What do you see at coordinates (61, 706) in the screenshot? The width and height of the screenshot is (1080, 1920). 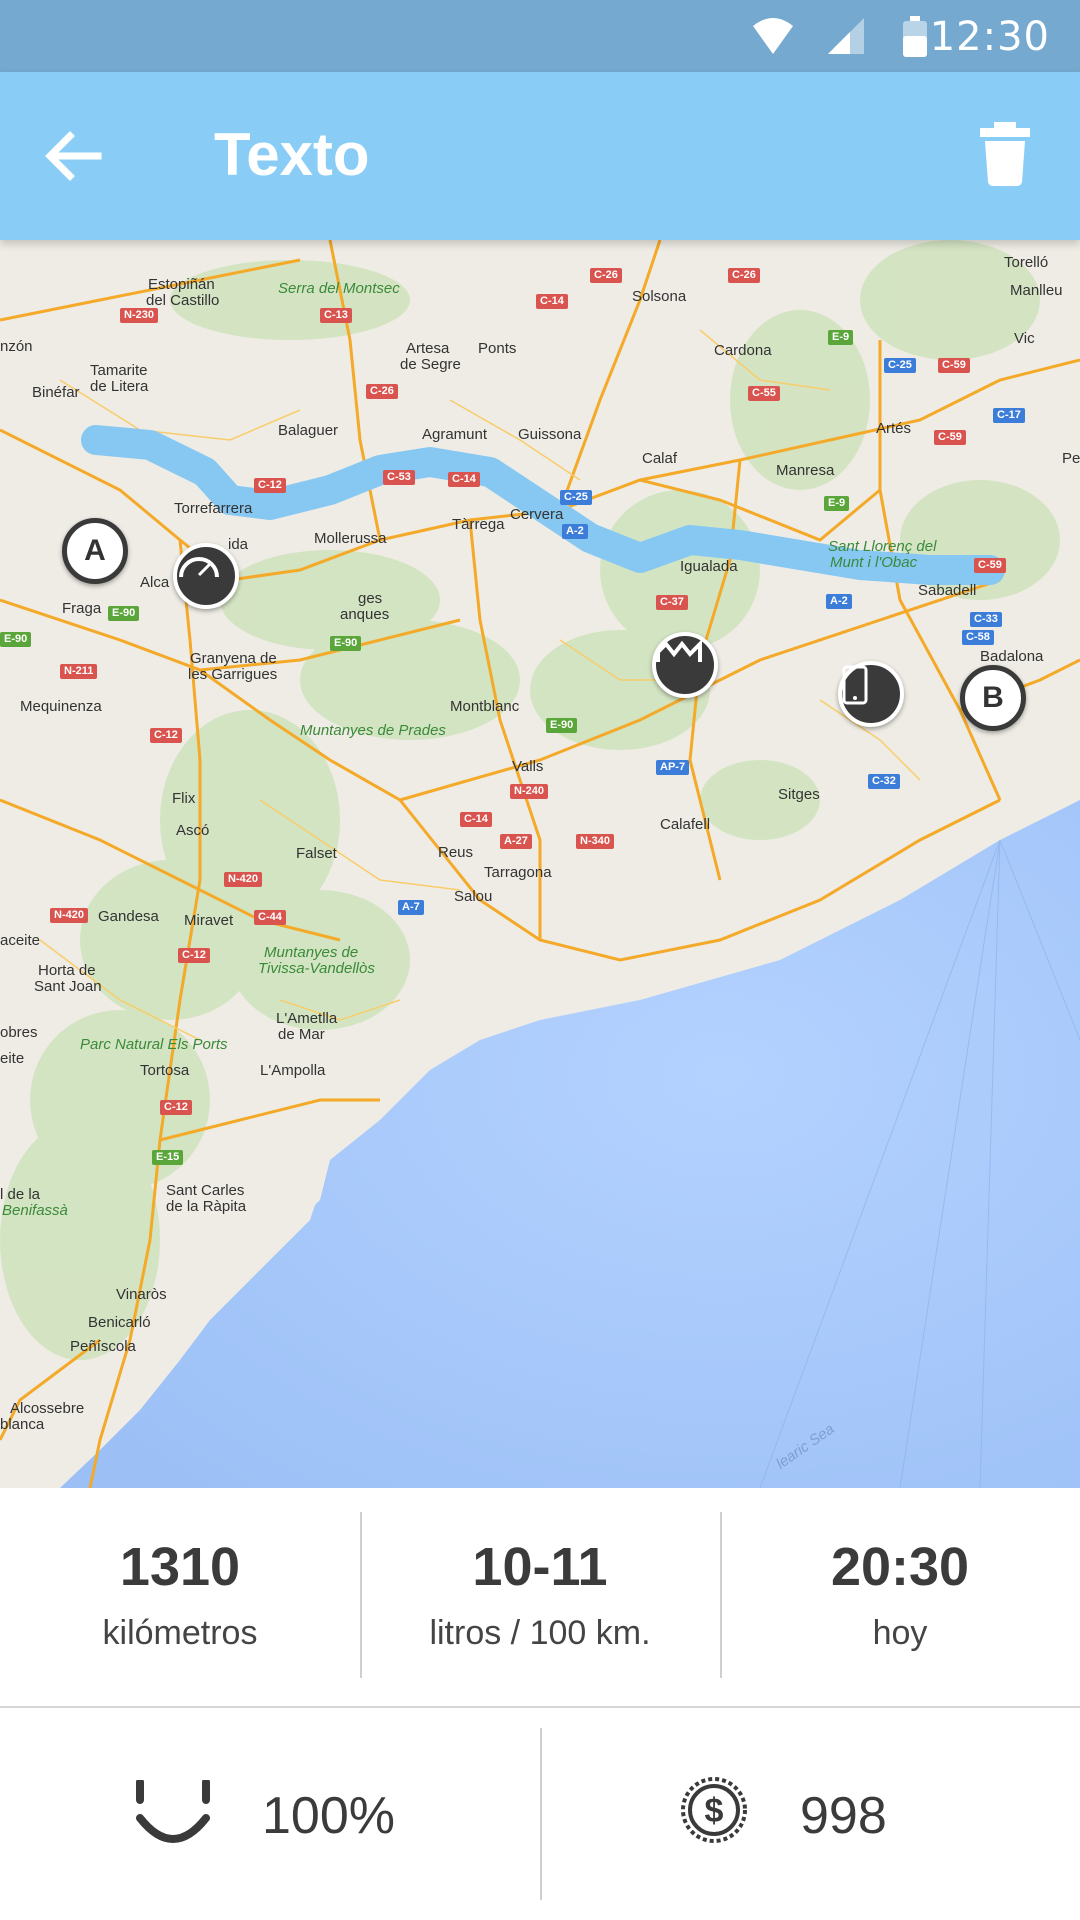 I see `map-place-label: Mequinenza` at bounding box center [61, 706].